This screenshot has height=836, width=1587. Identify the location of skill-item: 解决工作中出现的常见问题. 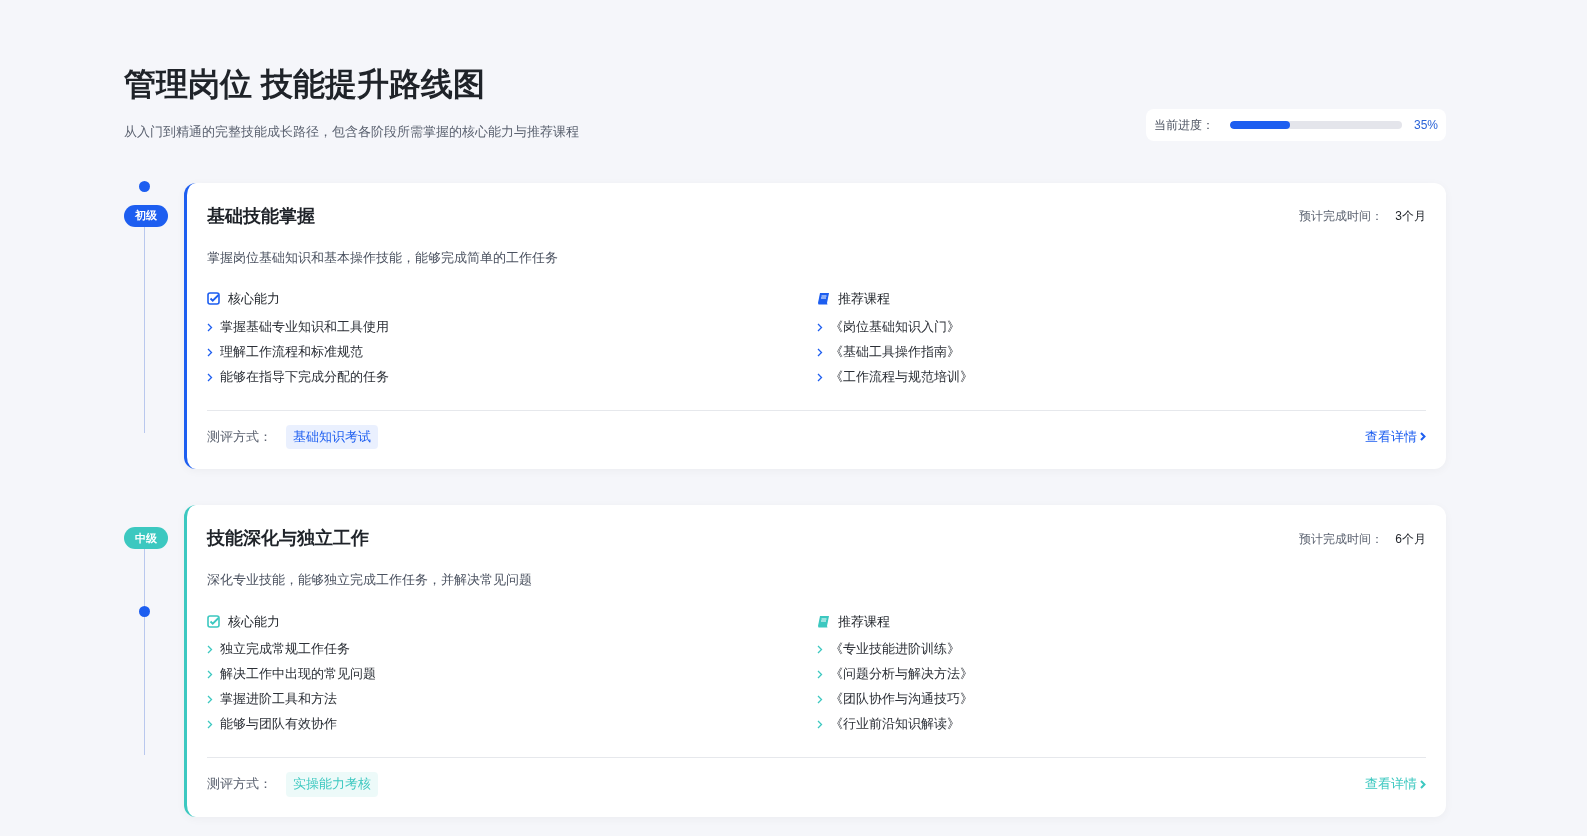
(298, 675).